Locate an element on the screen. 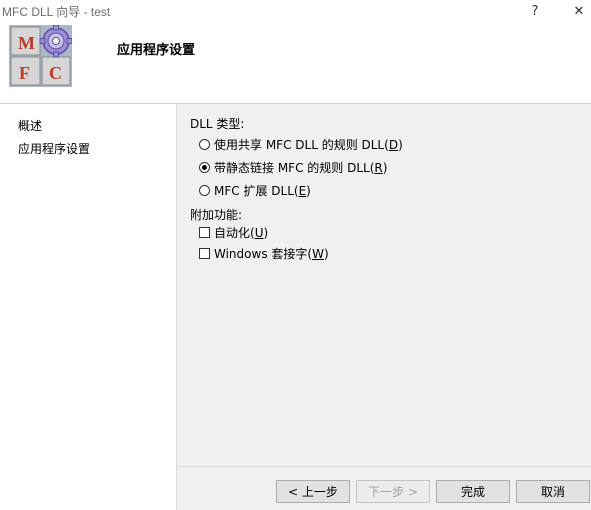 The width and height of the screenshot is (591, 510). radio-mfc-extension-dll: MFC 扩展 DLL(E) is located at coordinates (255, 190).